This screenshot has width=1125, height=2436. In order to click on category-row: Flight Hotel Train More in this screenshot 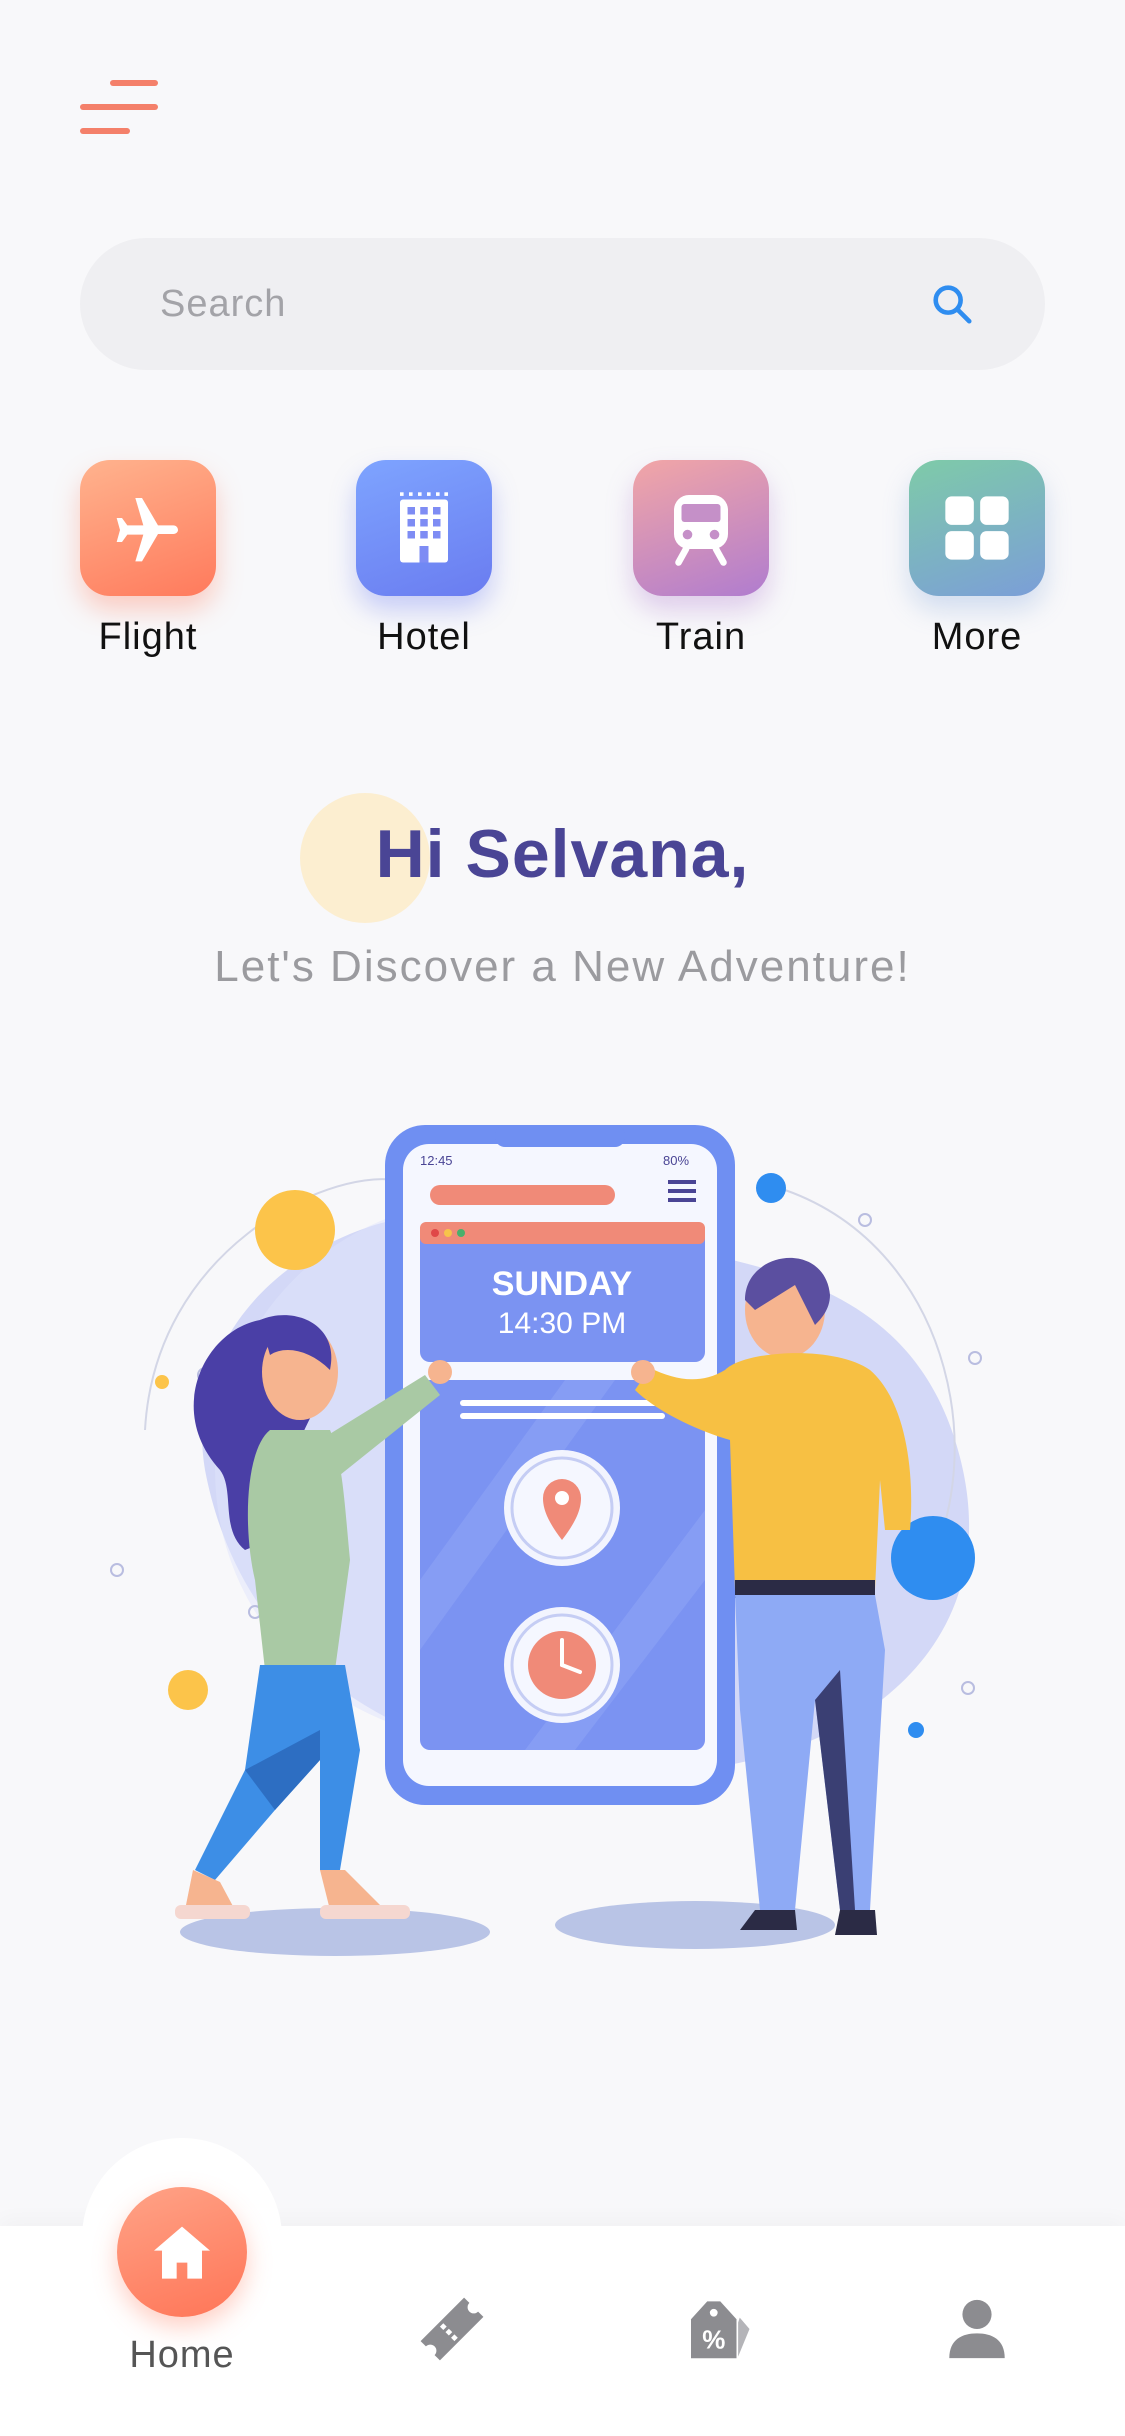, I will do `click(562, 565)`.